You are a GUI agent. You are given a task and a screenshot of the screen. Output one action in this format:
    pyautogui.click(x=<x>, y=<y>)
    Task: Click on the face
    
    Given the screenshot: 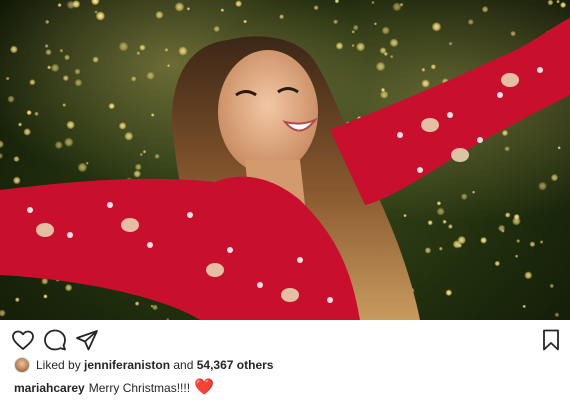 What is the action you would take?
    pyautogui.click(x=268, y=112)
    